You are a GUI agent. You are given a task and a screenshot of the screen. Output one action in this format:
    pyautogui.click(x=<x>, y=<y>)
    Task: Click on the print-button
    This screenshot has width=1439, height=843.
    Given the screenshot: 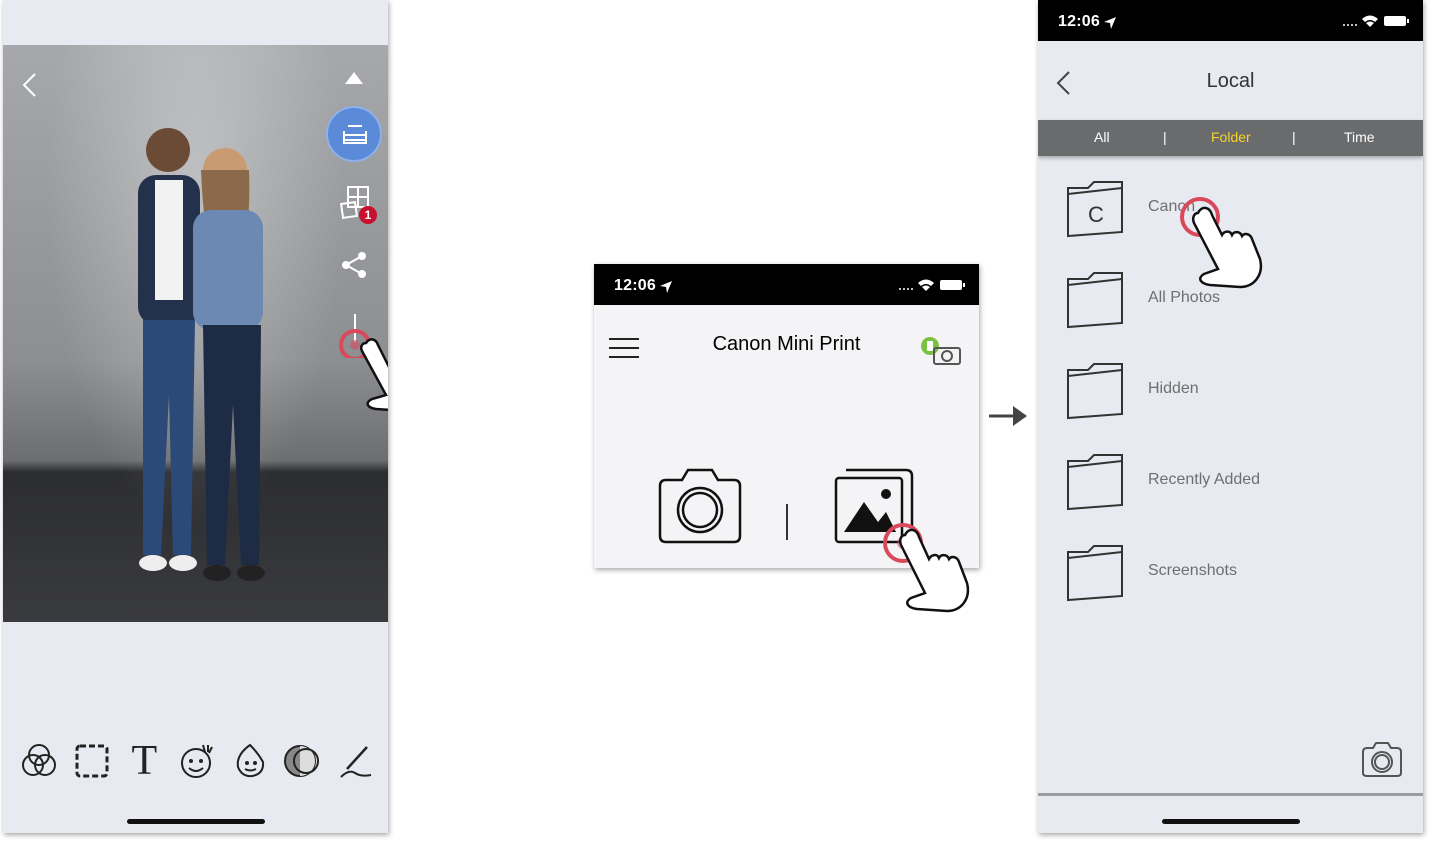 What is the action you would take?
    pyautogui.click(x=354, y=134)
    